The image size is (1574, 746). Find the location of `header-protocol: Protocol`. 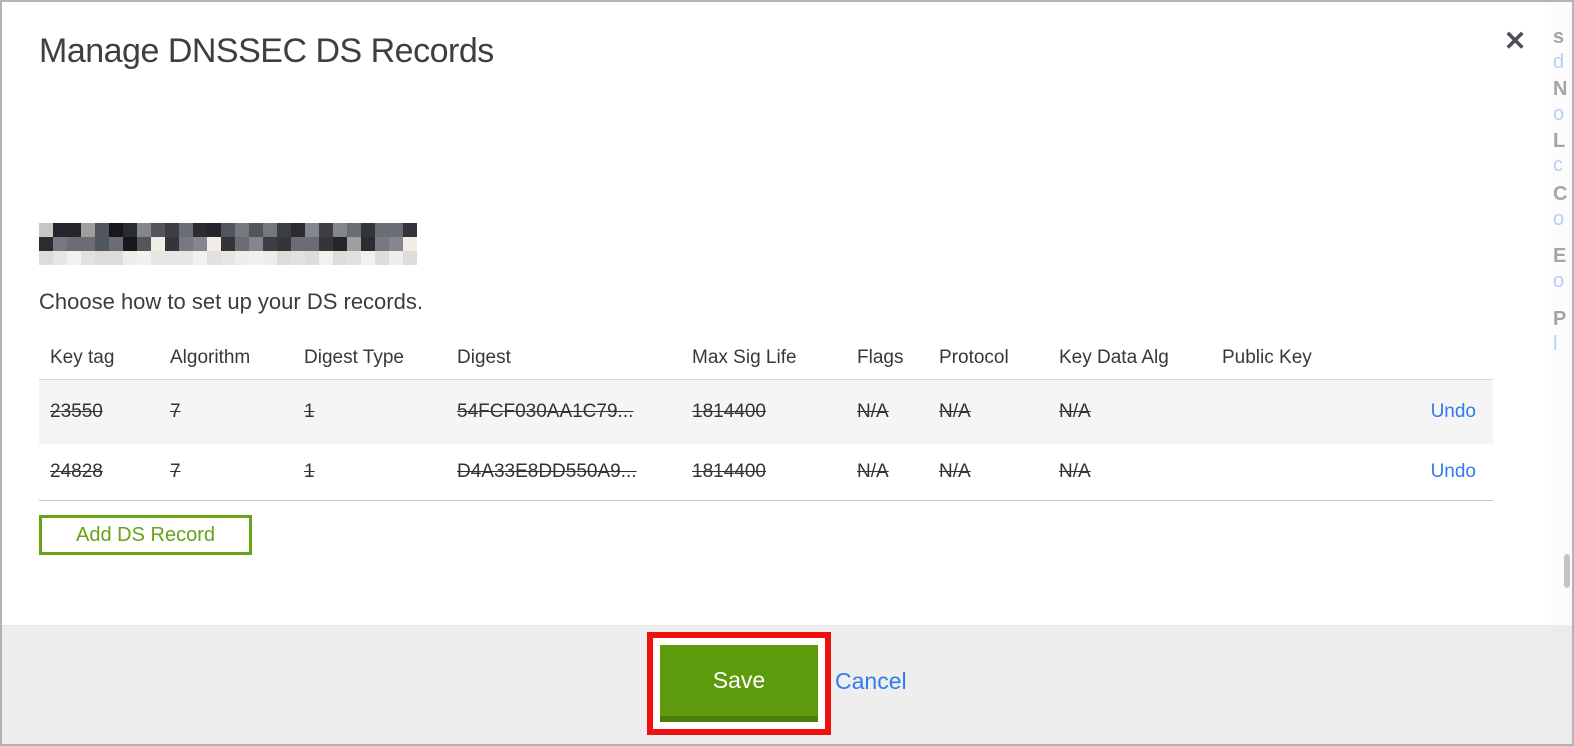

header-protocol: Protocol is located at coordinates (974, 357).